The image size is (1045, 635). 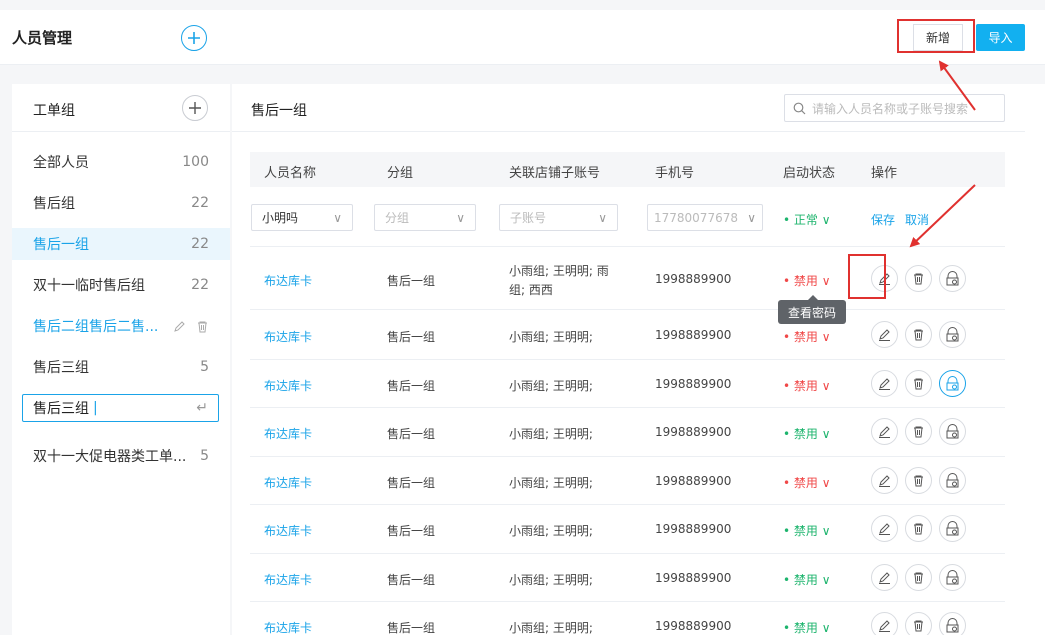 What do you see at coordinates (917, 219) in the screenshot?
I see `cancel-link: 取消` at bounding box center [917, 219].